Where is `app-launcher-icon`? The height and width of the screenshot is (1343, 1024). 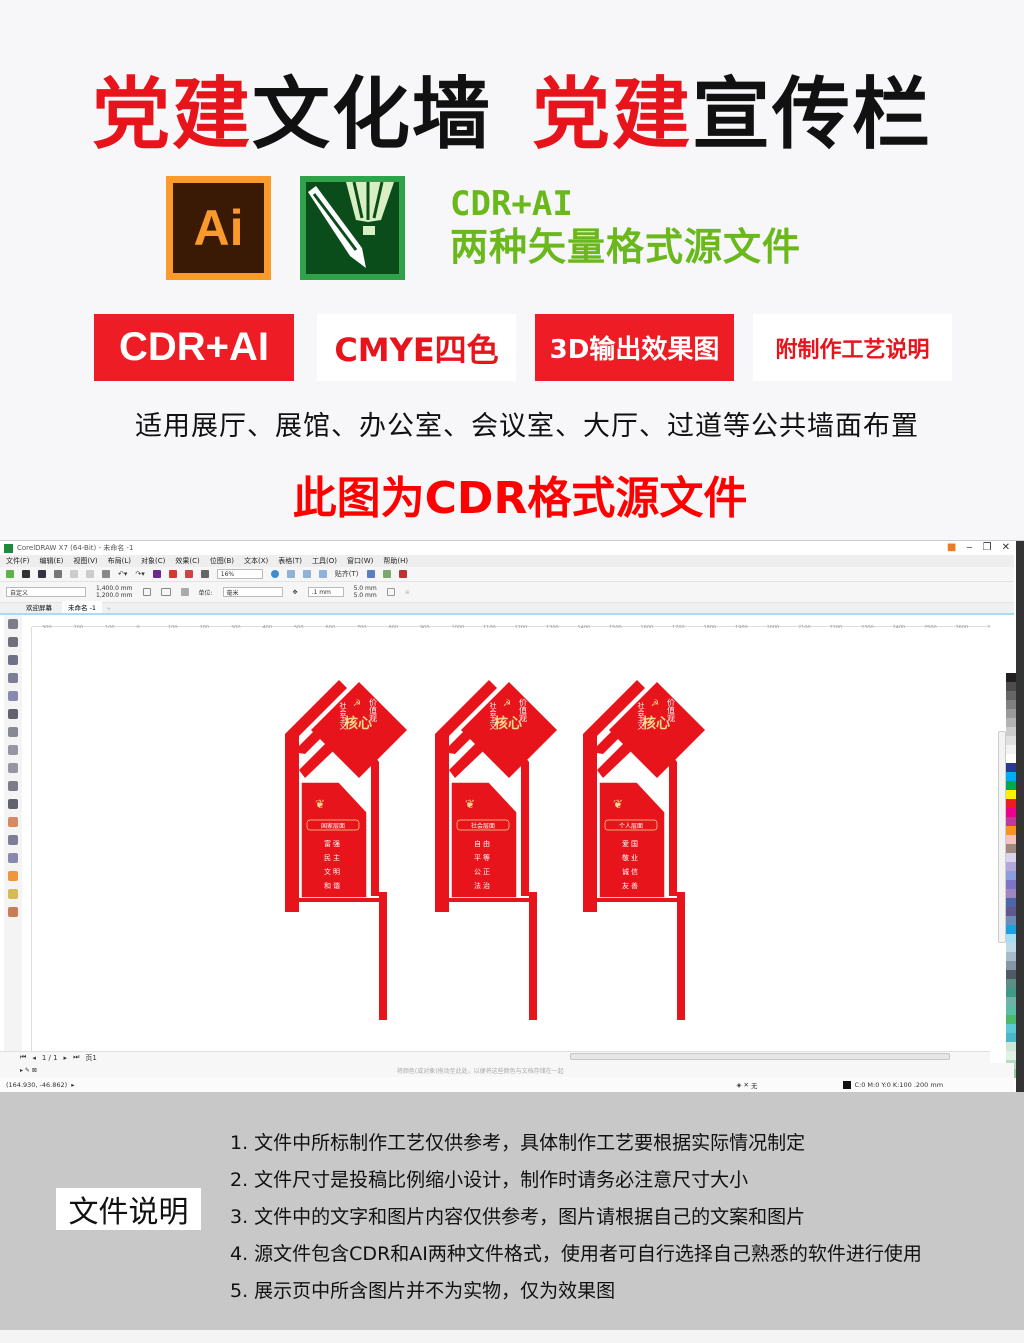 app-launcher-icon is located at coordinates (386, 574).